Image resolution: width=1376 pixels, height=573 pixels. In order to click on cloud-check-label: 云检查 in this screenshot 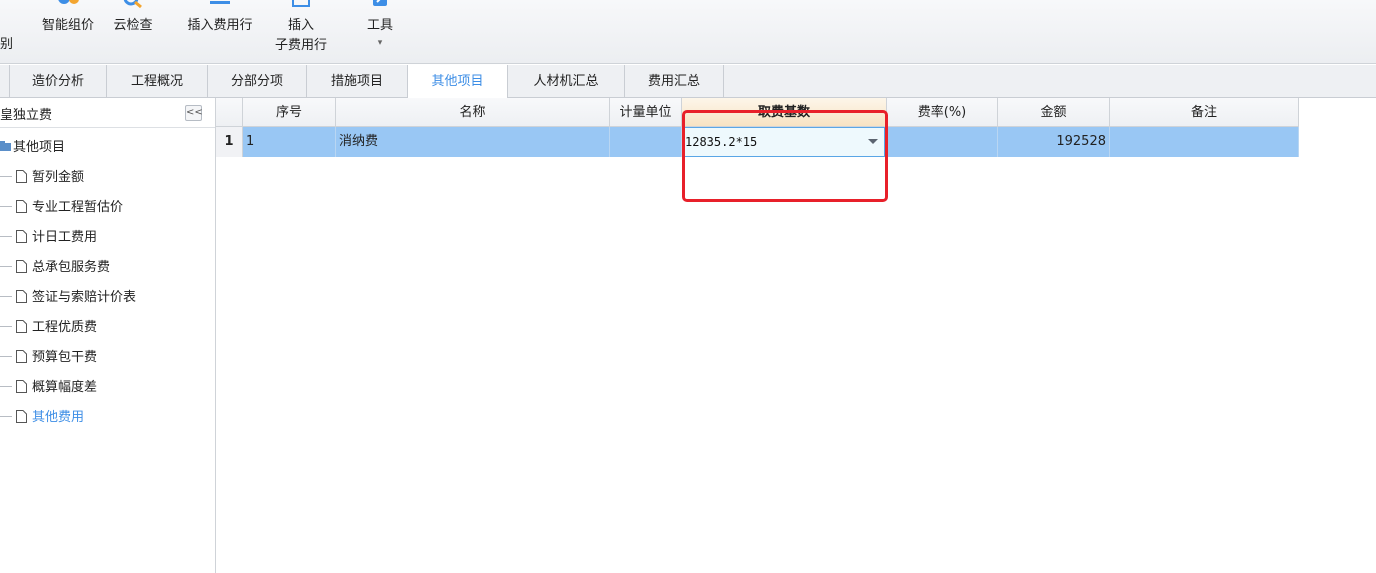, I will do `click(133, 25)`.